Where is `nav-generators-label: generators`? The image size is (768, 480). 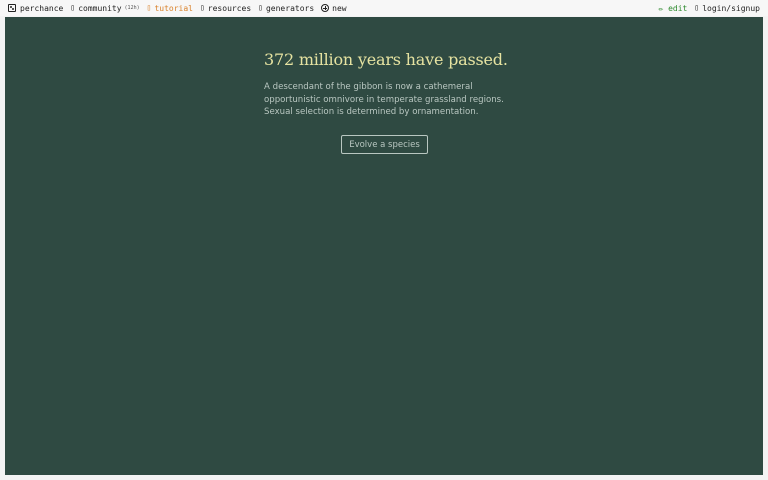
nav-generators-label: generators is located at coordinates (290, 8).